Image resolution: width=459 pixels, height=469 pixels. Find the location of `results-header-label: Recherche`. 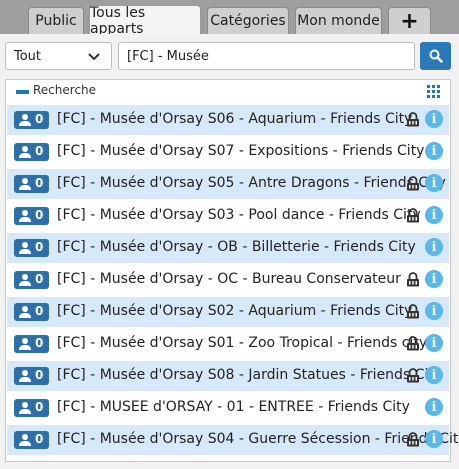

results-header-label: Recherche is located at coordinates (65, 90).